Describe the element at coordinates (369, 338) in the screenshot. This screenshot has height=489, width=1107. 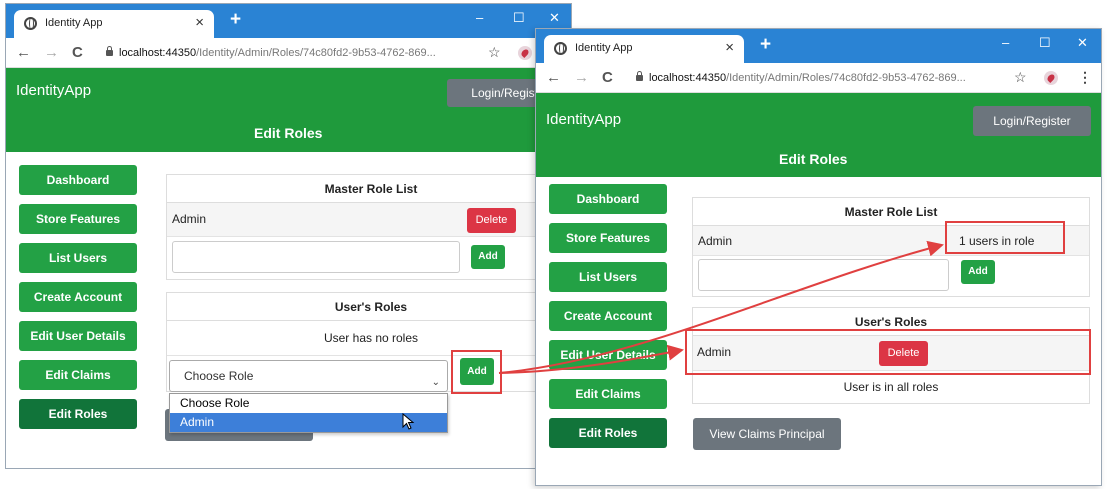
I see `no-roles-text: User has no roles` at that location.